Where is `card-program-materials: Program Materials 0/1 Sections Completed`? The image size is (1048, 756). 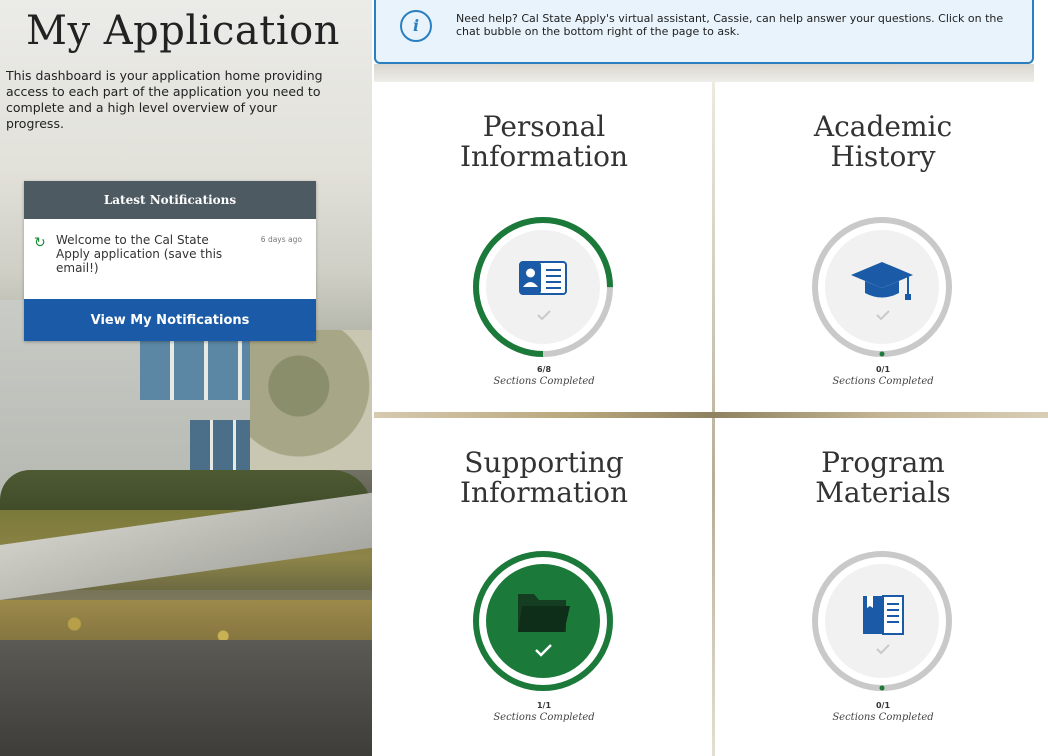
card-program-materials: Program Materials 0/1 Sections Completed is located at coordinates (881, 587).